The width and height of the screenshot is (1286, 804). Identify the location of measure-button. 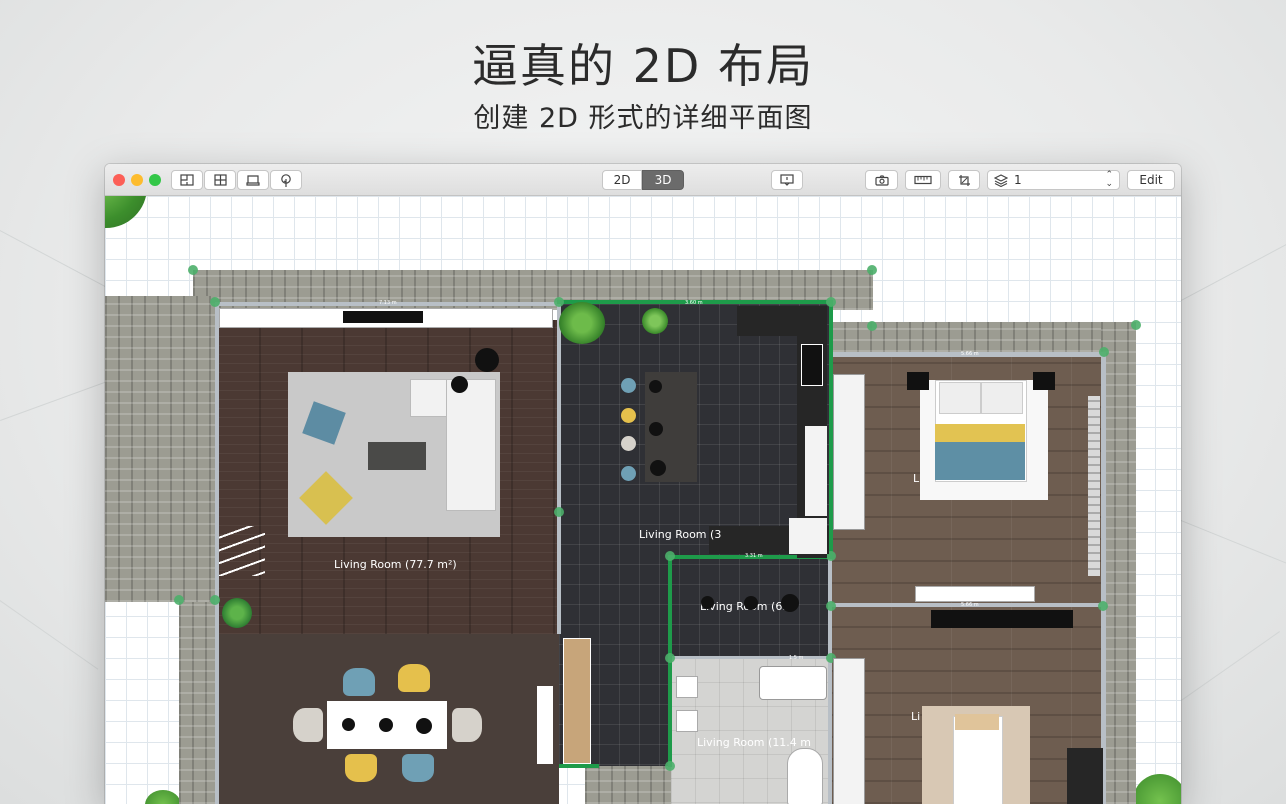
(923, 180).